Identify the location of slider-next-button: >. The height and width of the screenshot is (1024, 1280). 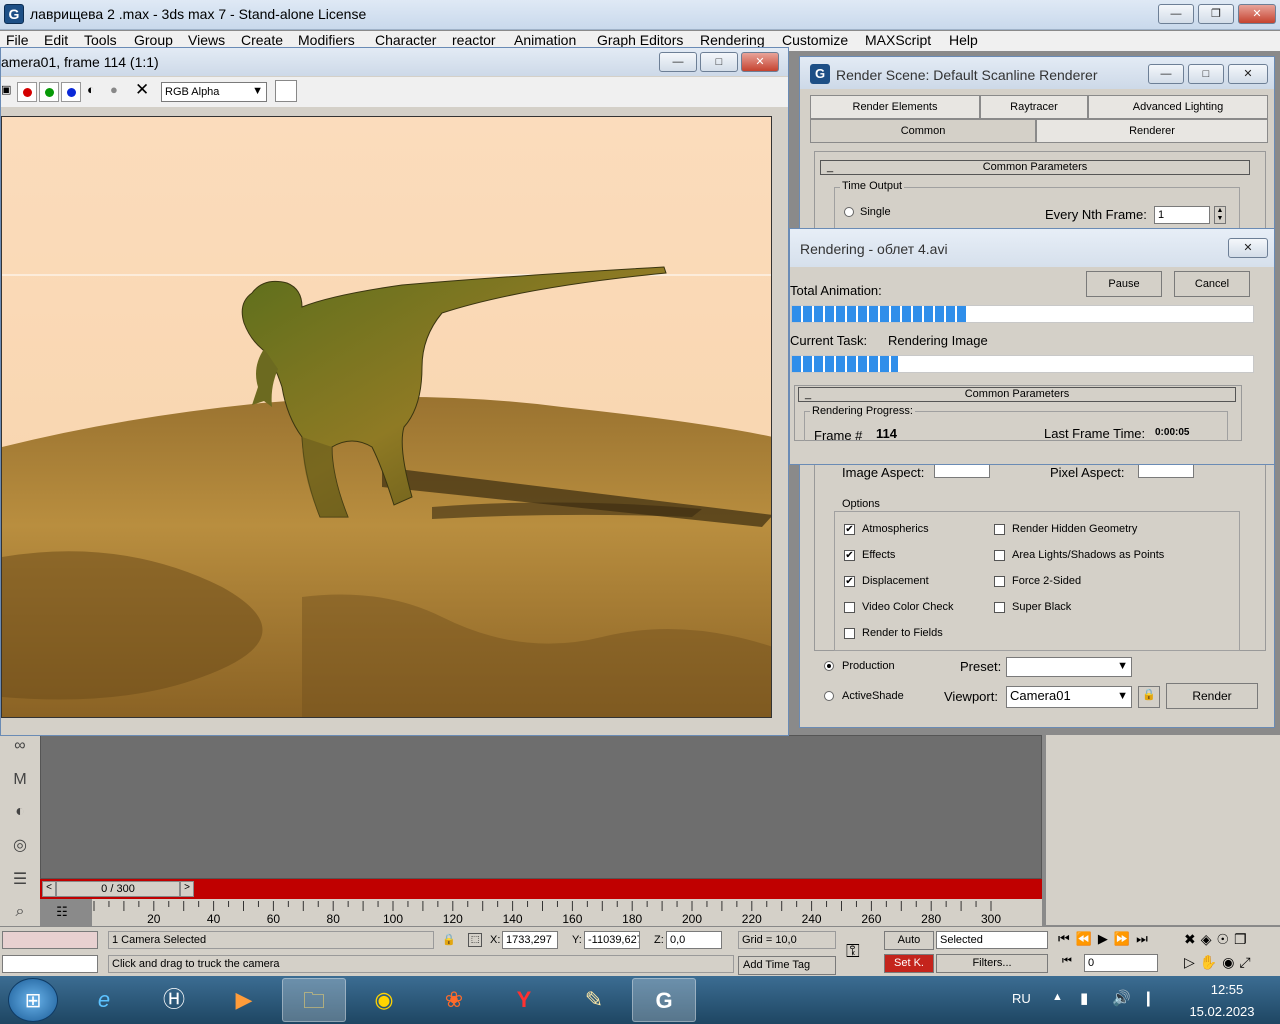
(187, 889).